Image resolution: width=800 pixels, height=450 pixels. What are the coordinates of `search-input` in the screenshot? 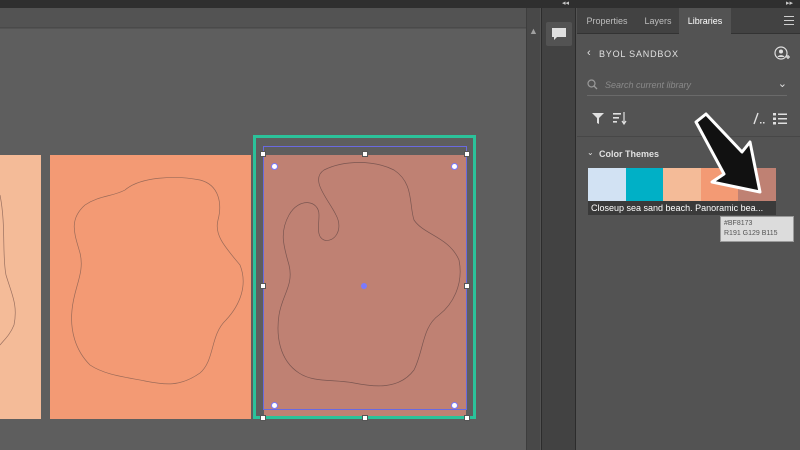 It's located at (685, 85).